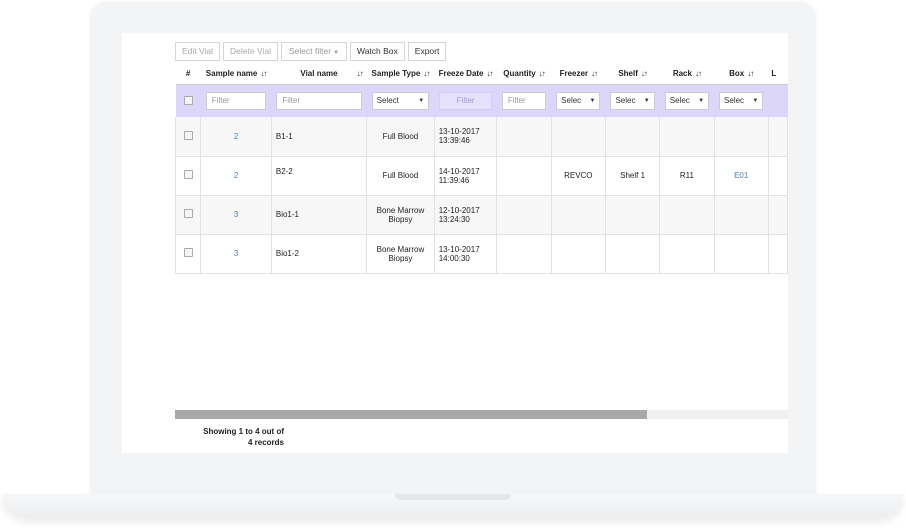 The image size is (906, 532). Describe the element at coordinates (319, 74) in the screenshot. I see `col-vial-name-header: Vial name ↓↑` at that location.